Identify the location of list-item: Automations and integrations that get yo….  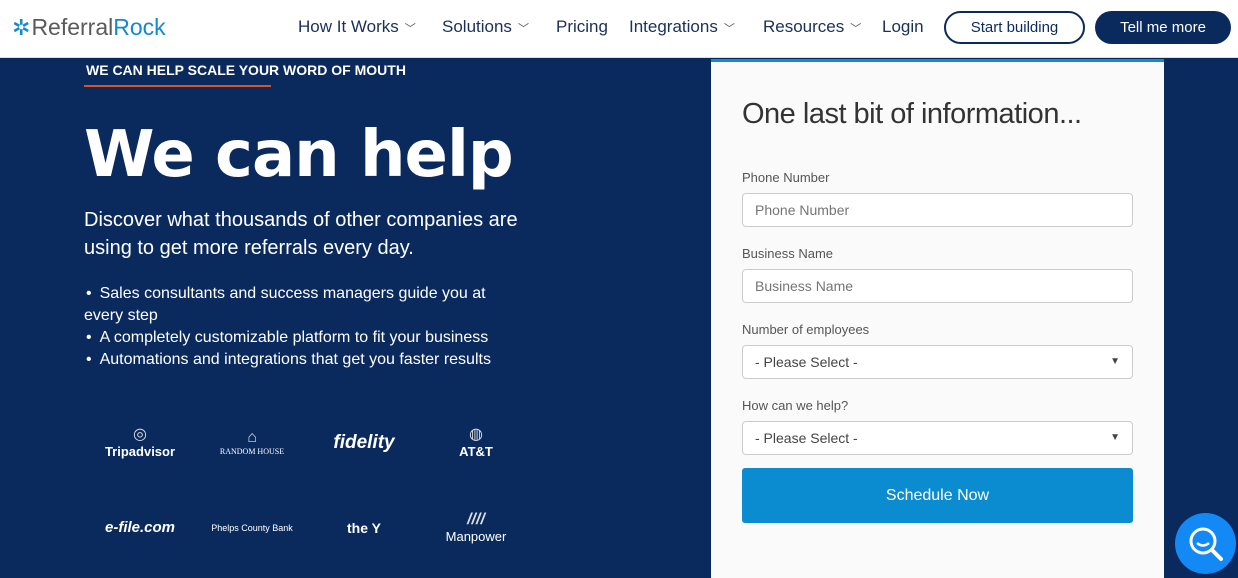
(306, 360).